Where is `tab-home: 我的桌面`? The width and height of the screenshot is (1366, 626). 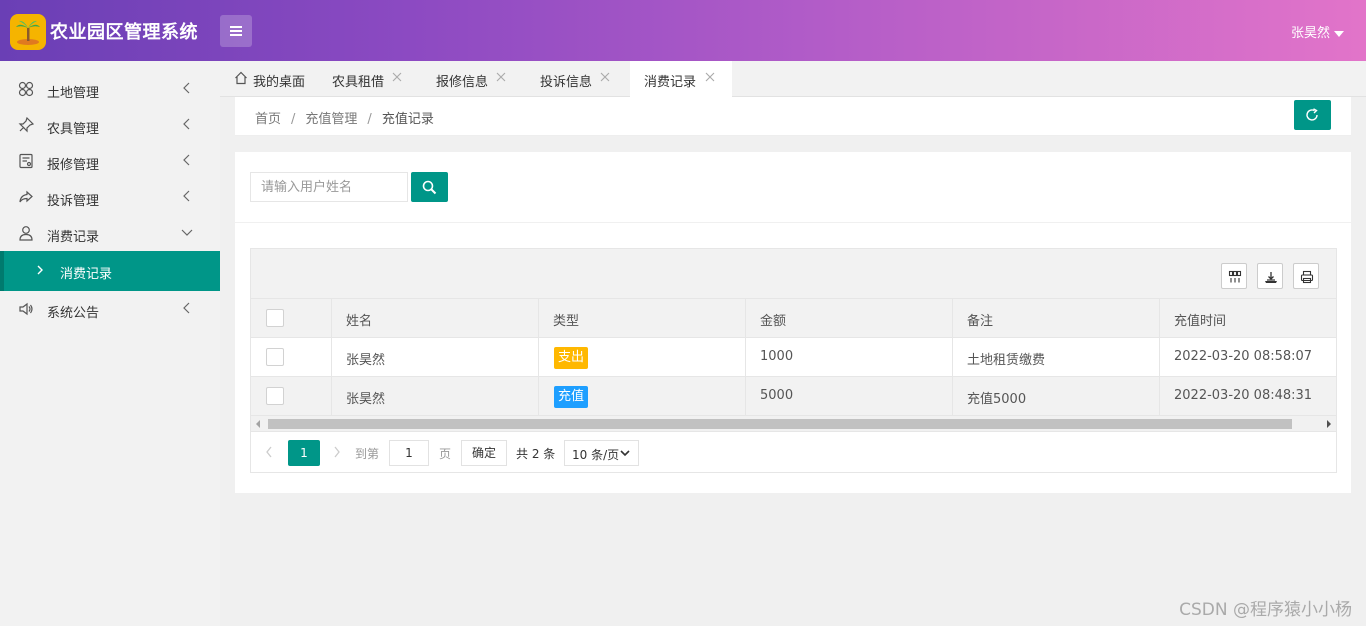 tab-home: 我的桌面 is located at coordinates (267, 79).